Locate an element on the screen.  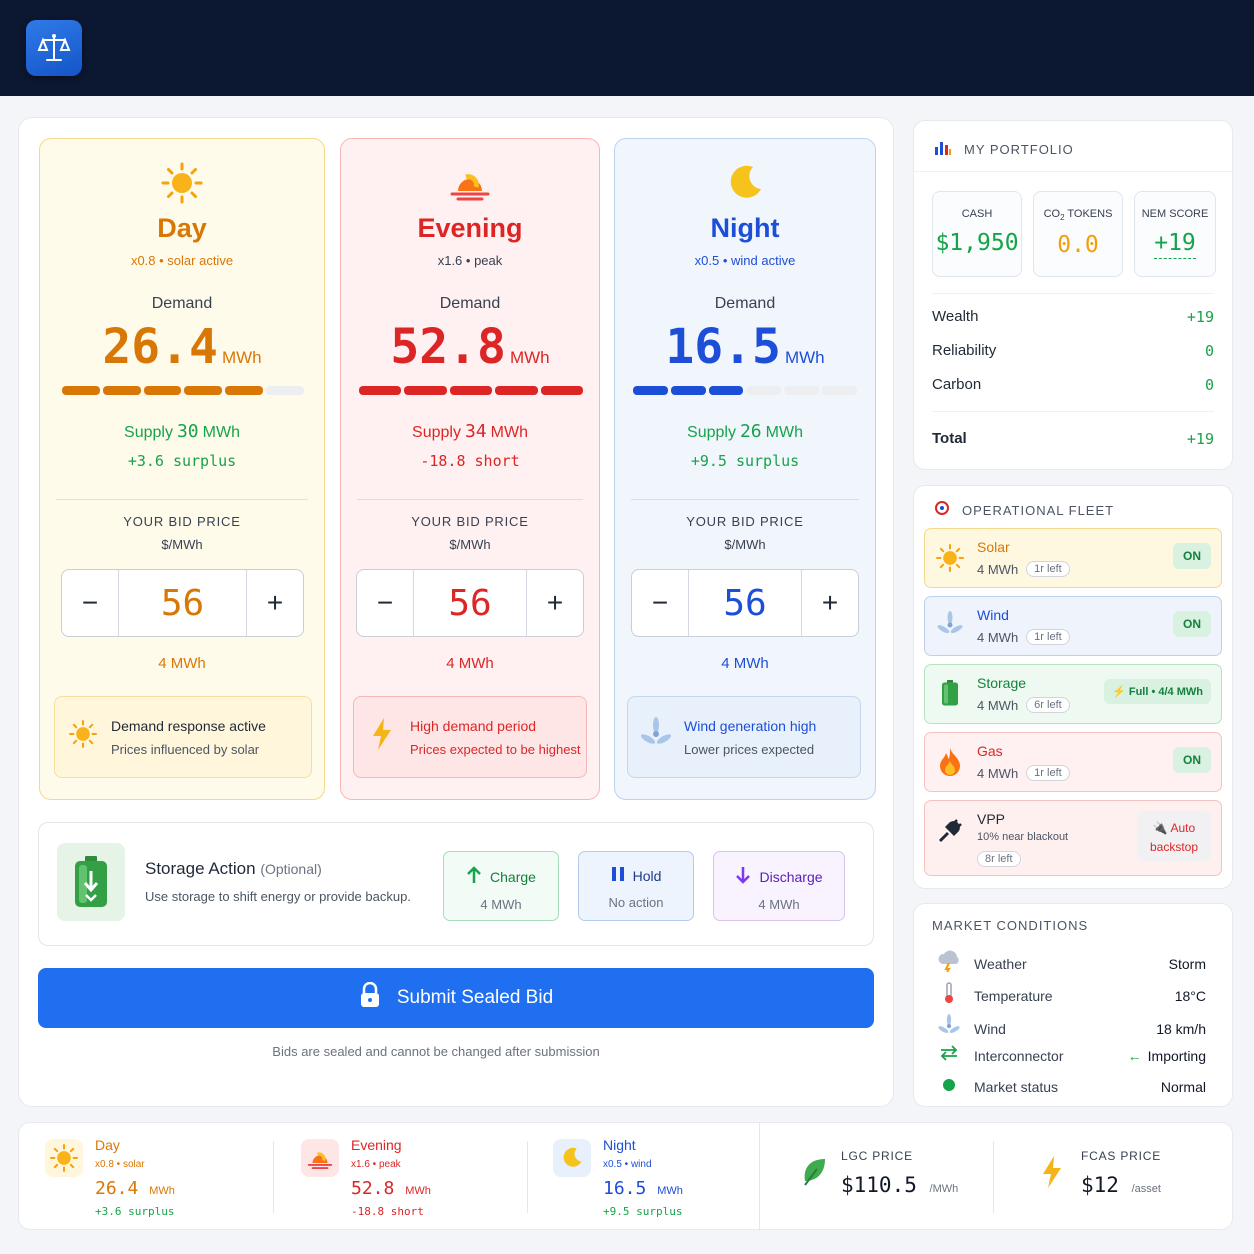
bid-label: YOUR BID PRICE is located at coordinates (745, 521).